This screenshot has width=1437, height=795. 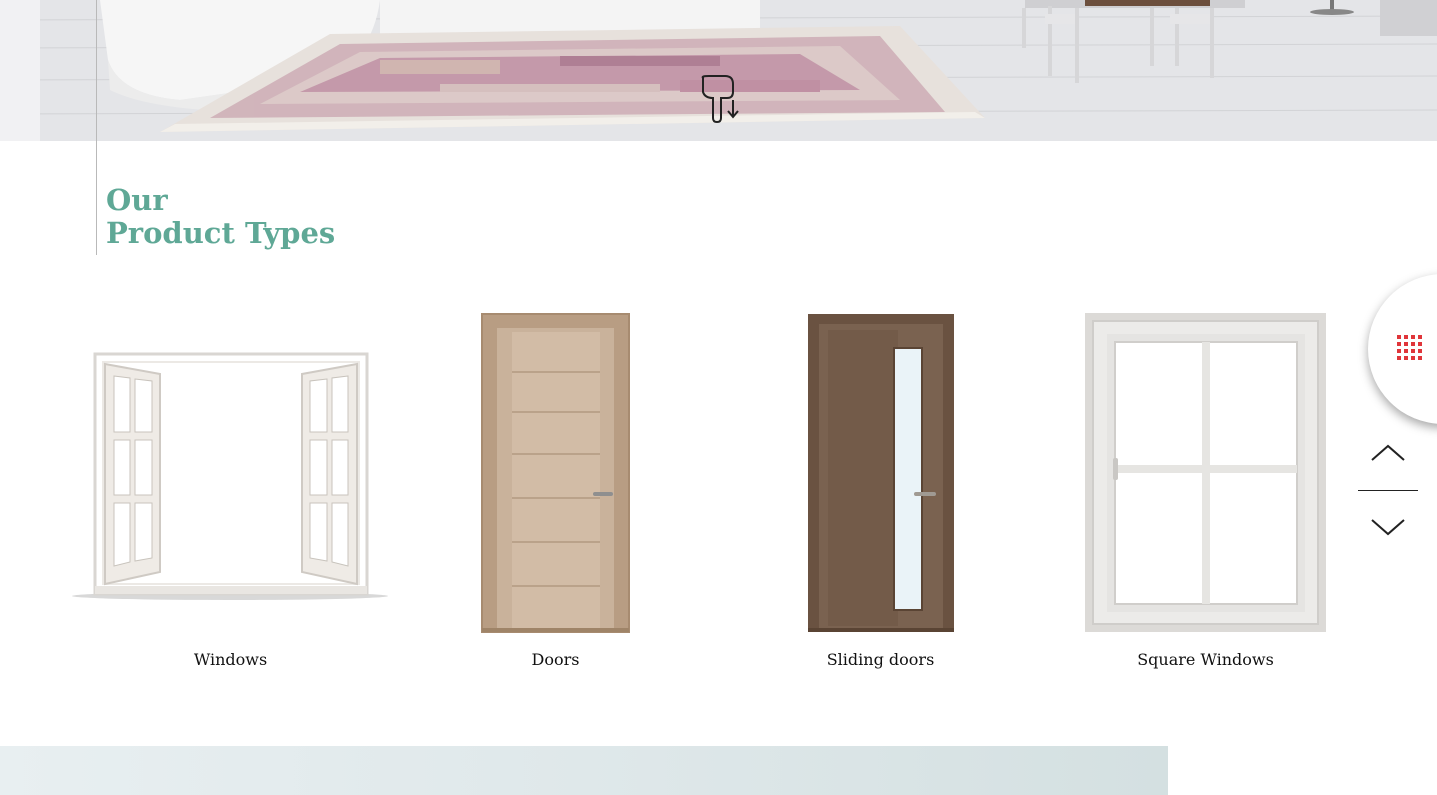 I want to click on product-card-doors: Doors, so click(x=555, y=490).